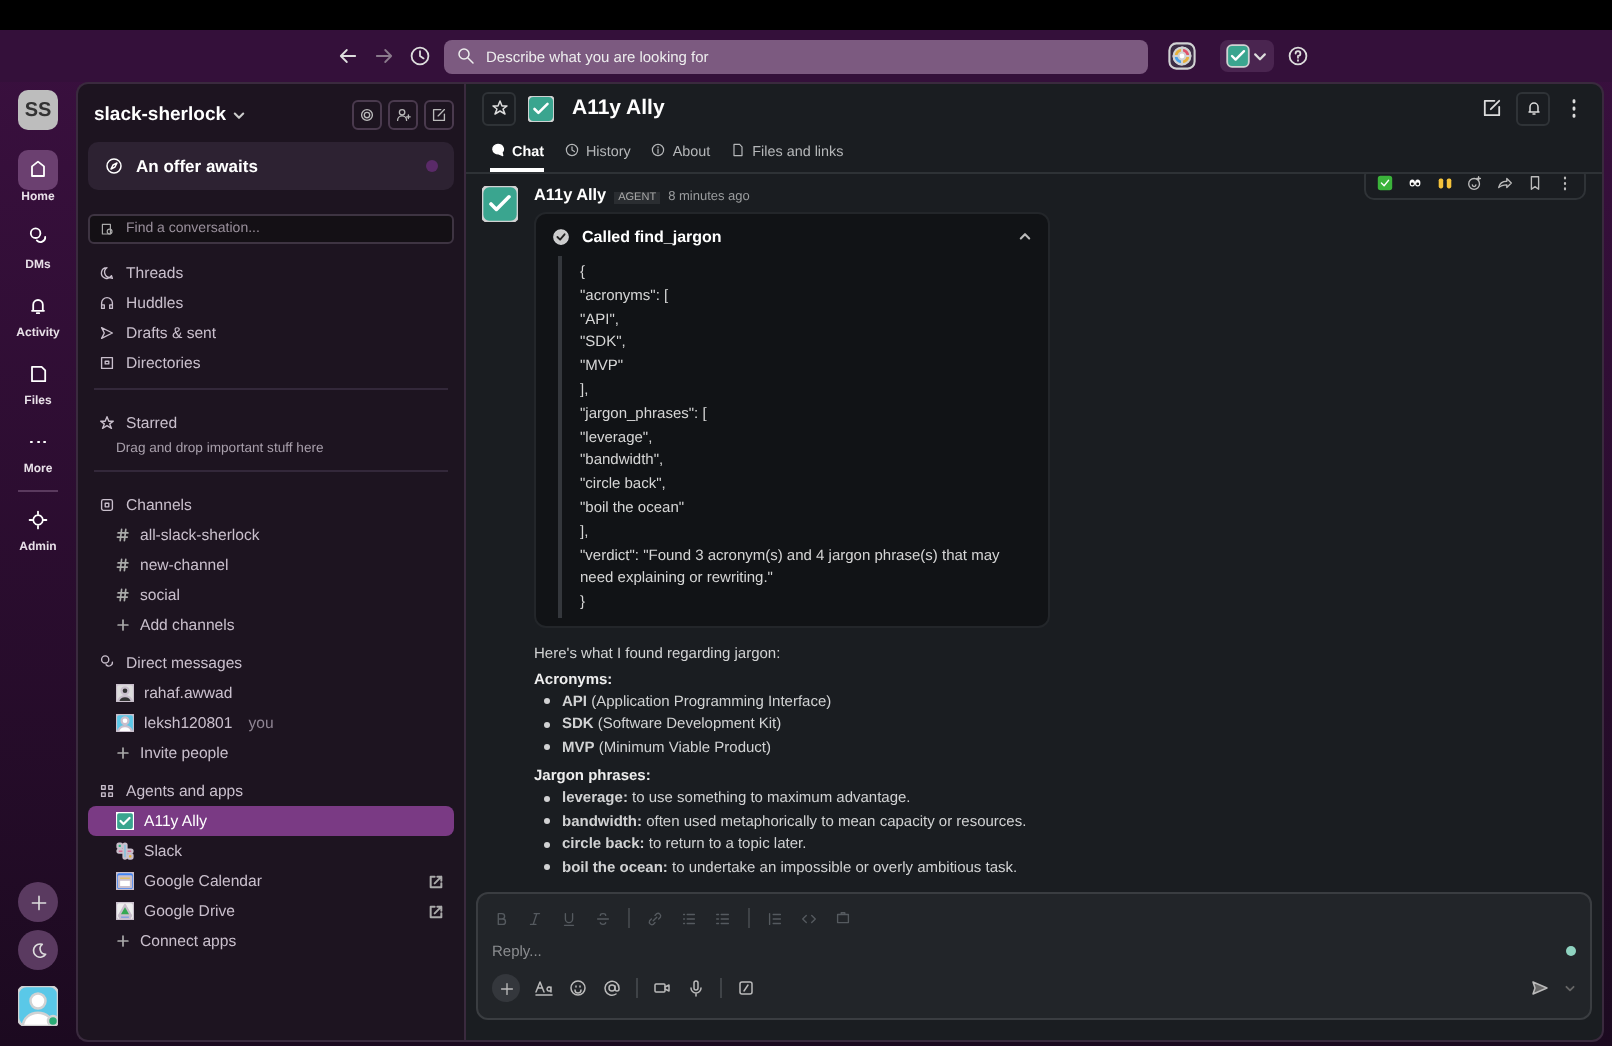  What do you see at coordinates (107, 663) in the screenshot?
I see `chat-bubbles-icon` at bounding box center [107, 663].